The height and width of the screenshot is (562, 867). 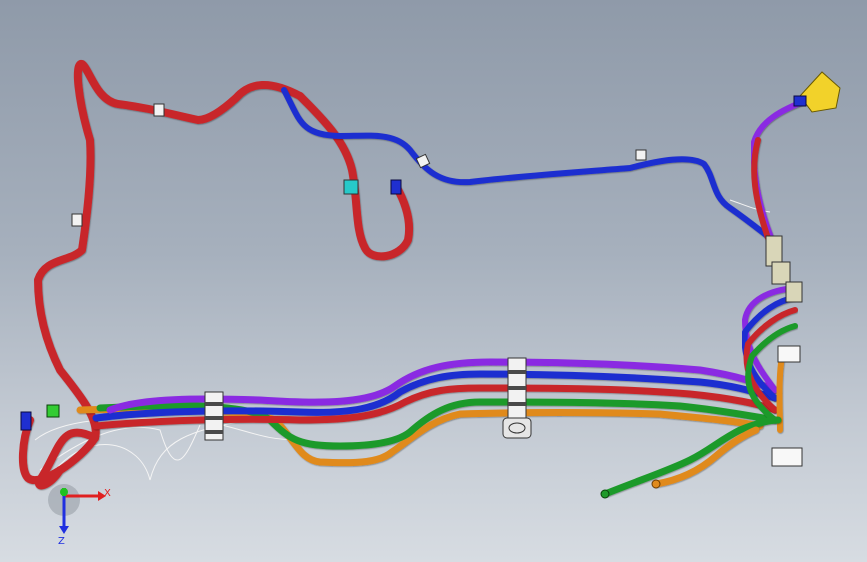 What do you see at coordinates (787, 406) in the screenshot?
I see `right-bracket-box` at bounding box center [787, 406].